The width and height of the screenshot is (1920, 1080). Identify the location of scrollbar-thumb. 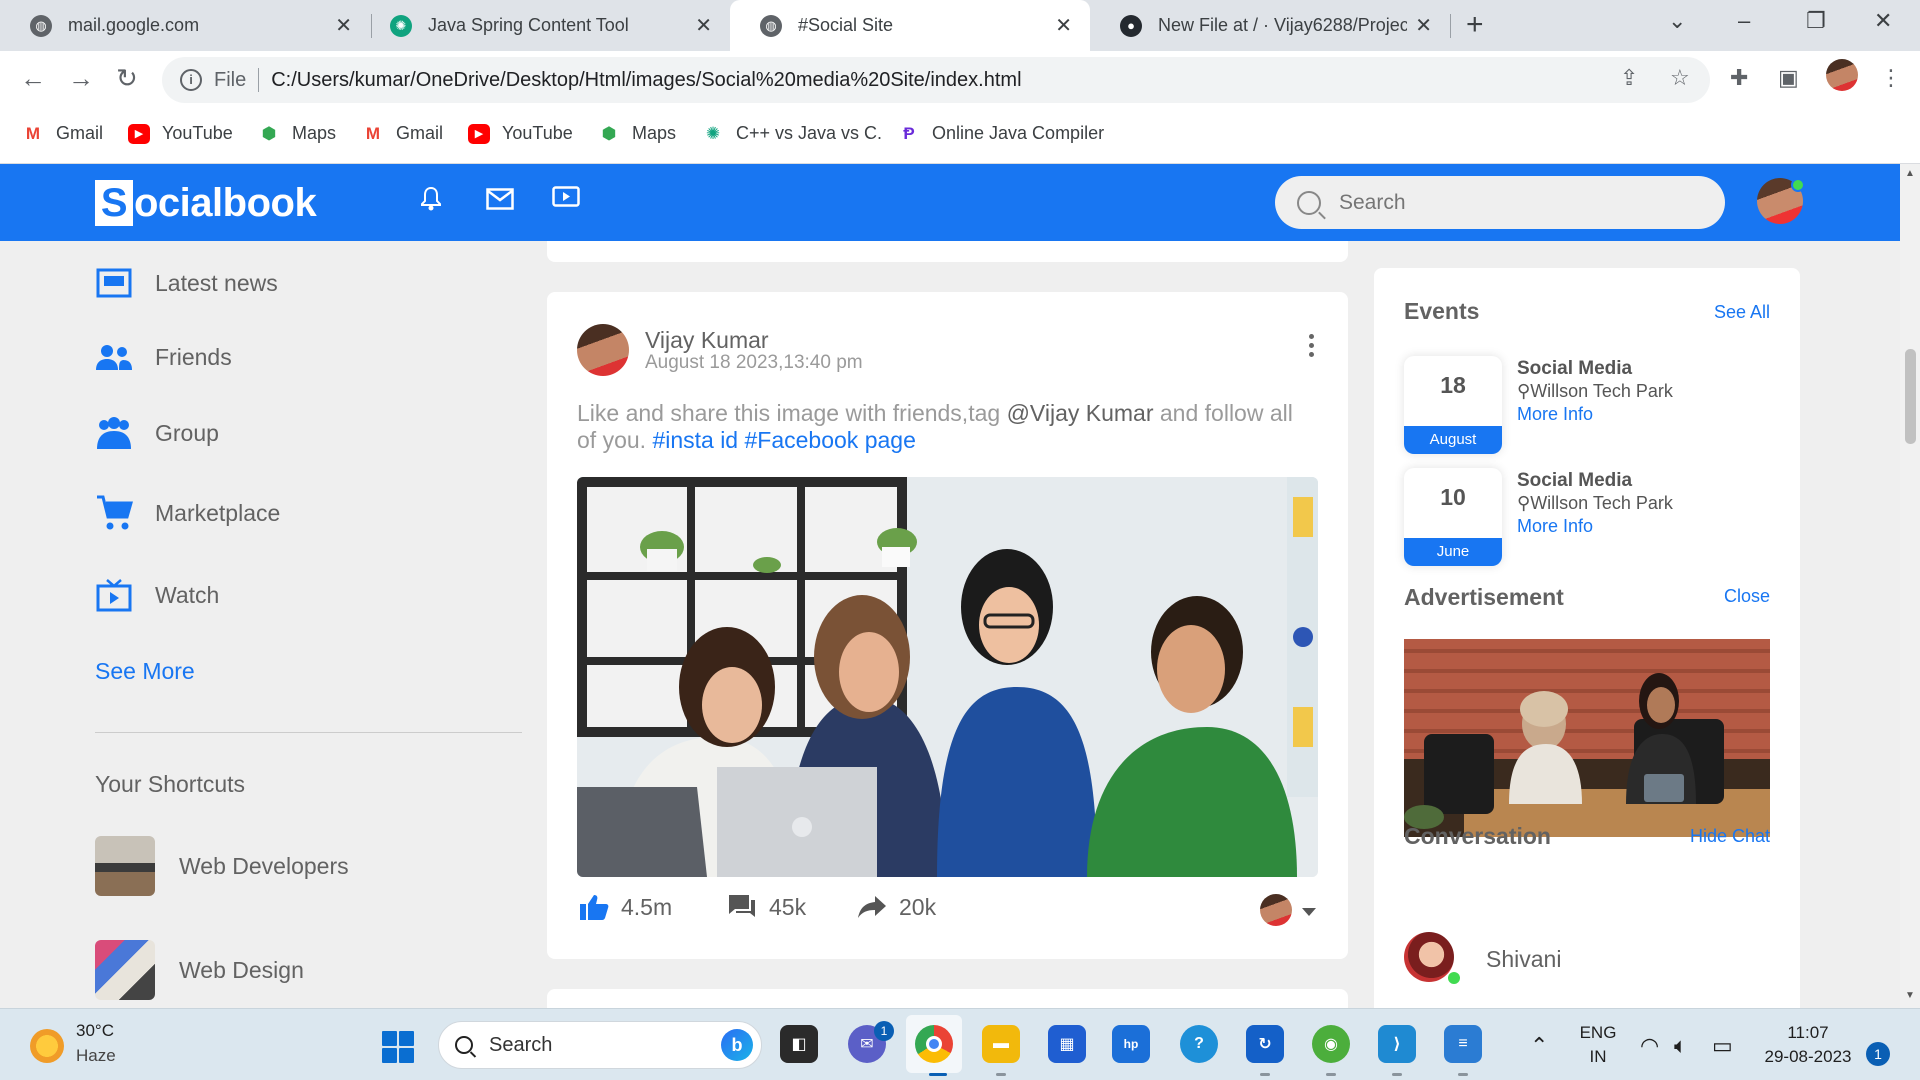
(1910, 396).